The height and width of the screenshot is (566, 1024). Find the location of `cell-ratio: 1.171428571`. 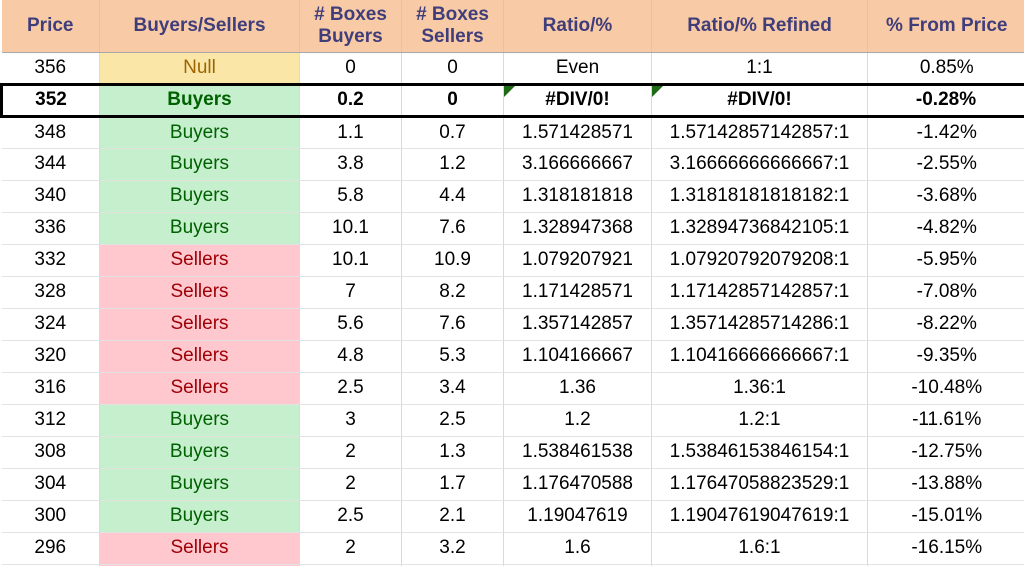

cell-ratio: 1.171428571 is located at coordinates (577, 292).